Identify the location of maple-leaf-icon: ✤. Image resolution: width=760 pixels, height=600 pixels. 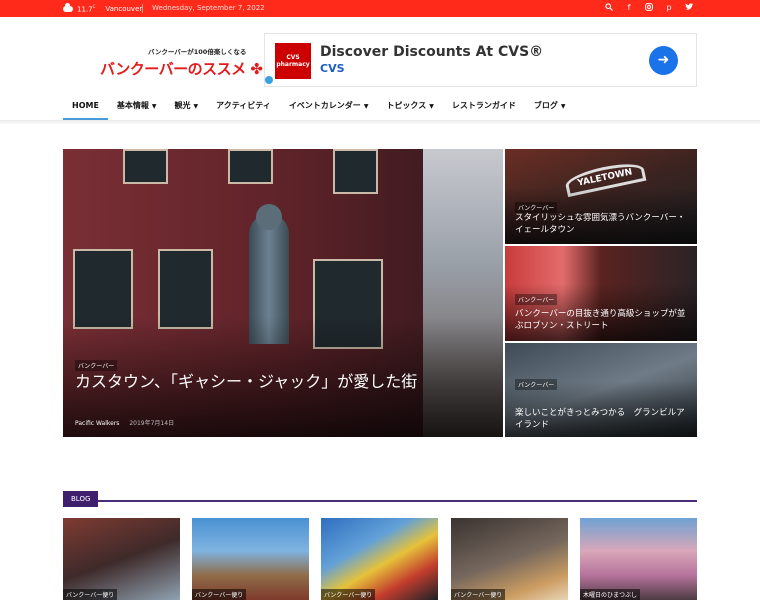
(256, 69).